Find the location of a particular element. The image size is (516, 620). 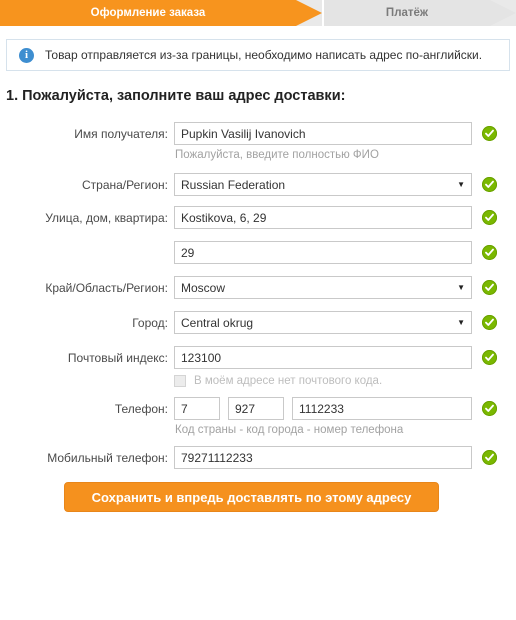

step-checkout-label: Оформление заказа is located at coordinates (148, 13).